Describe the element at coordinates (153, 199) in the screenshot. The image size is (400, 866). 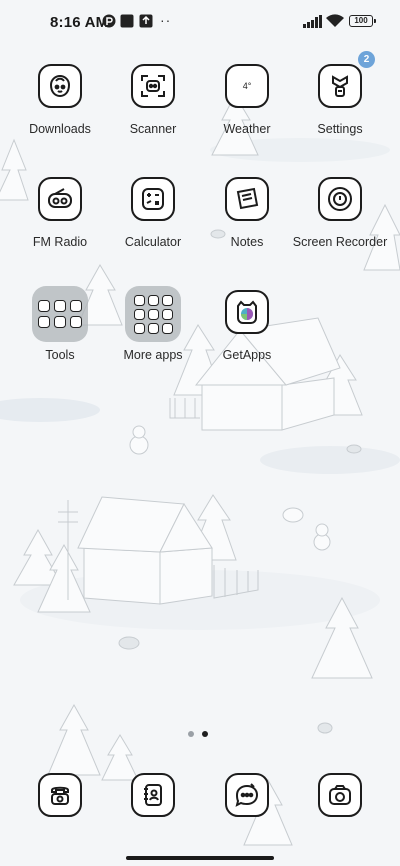
I see `calculator-icon` at that location.